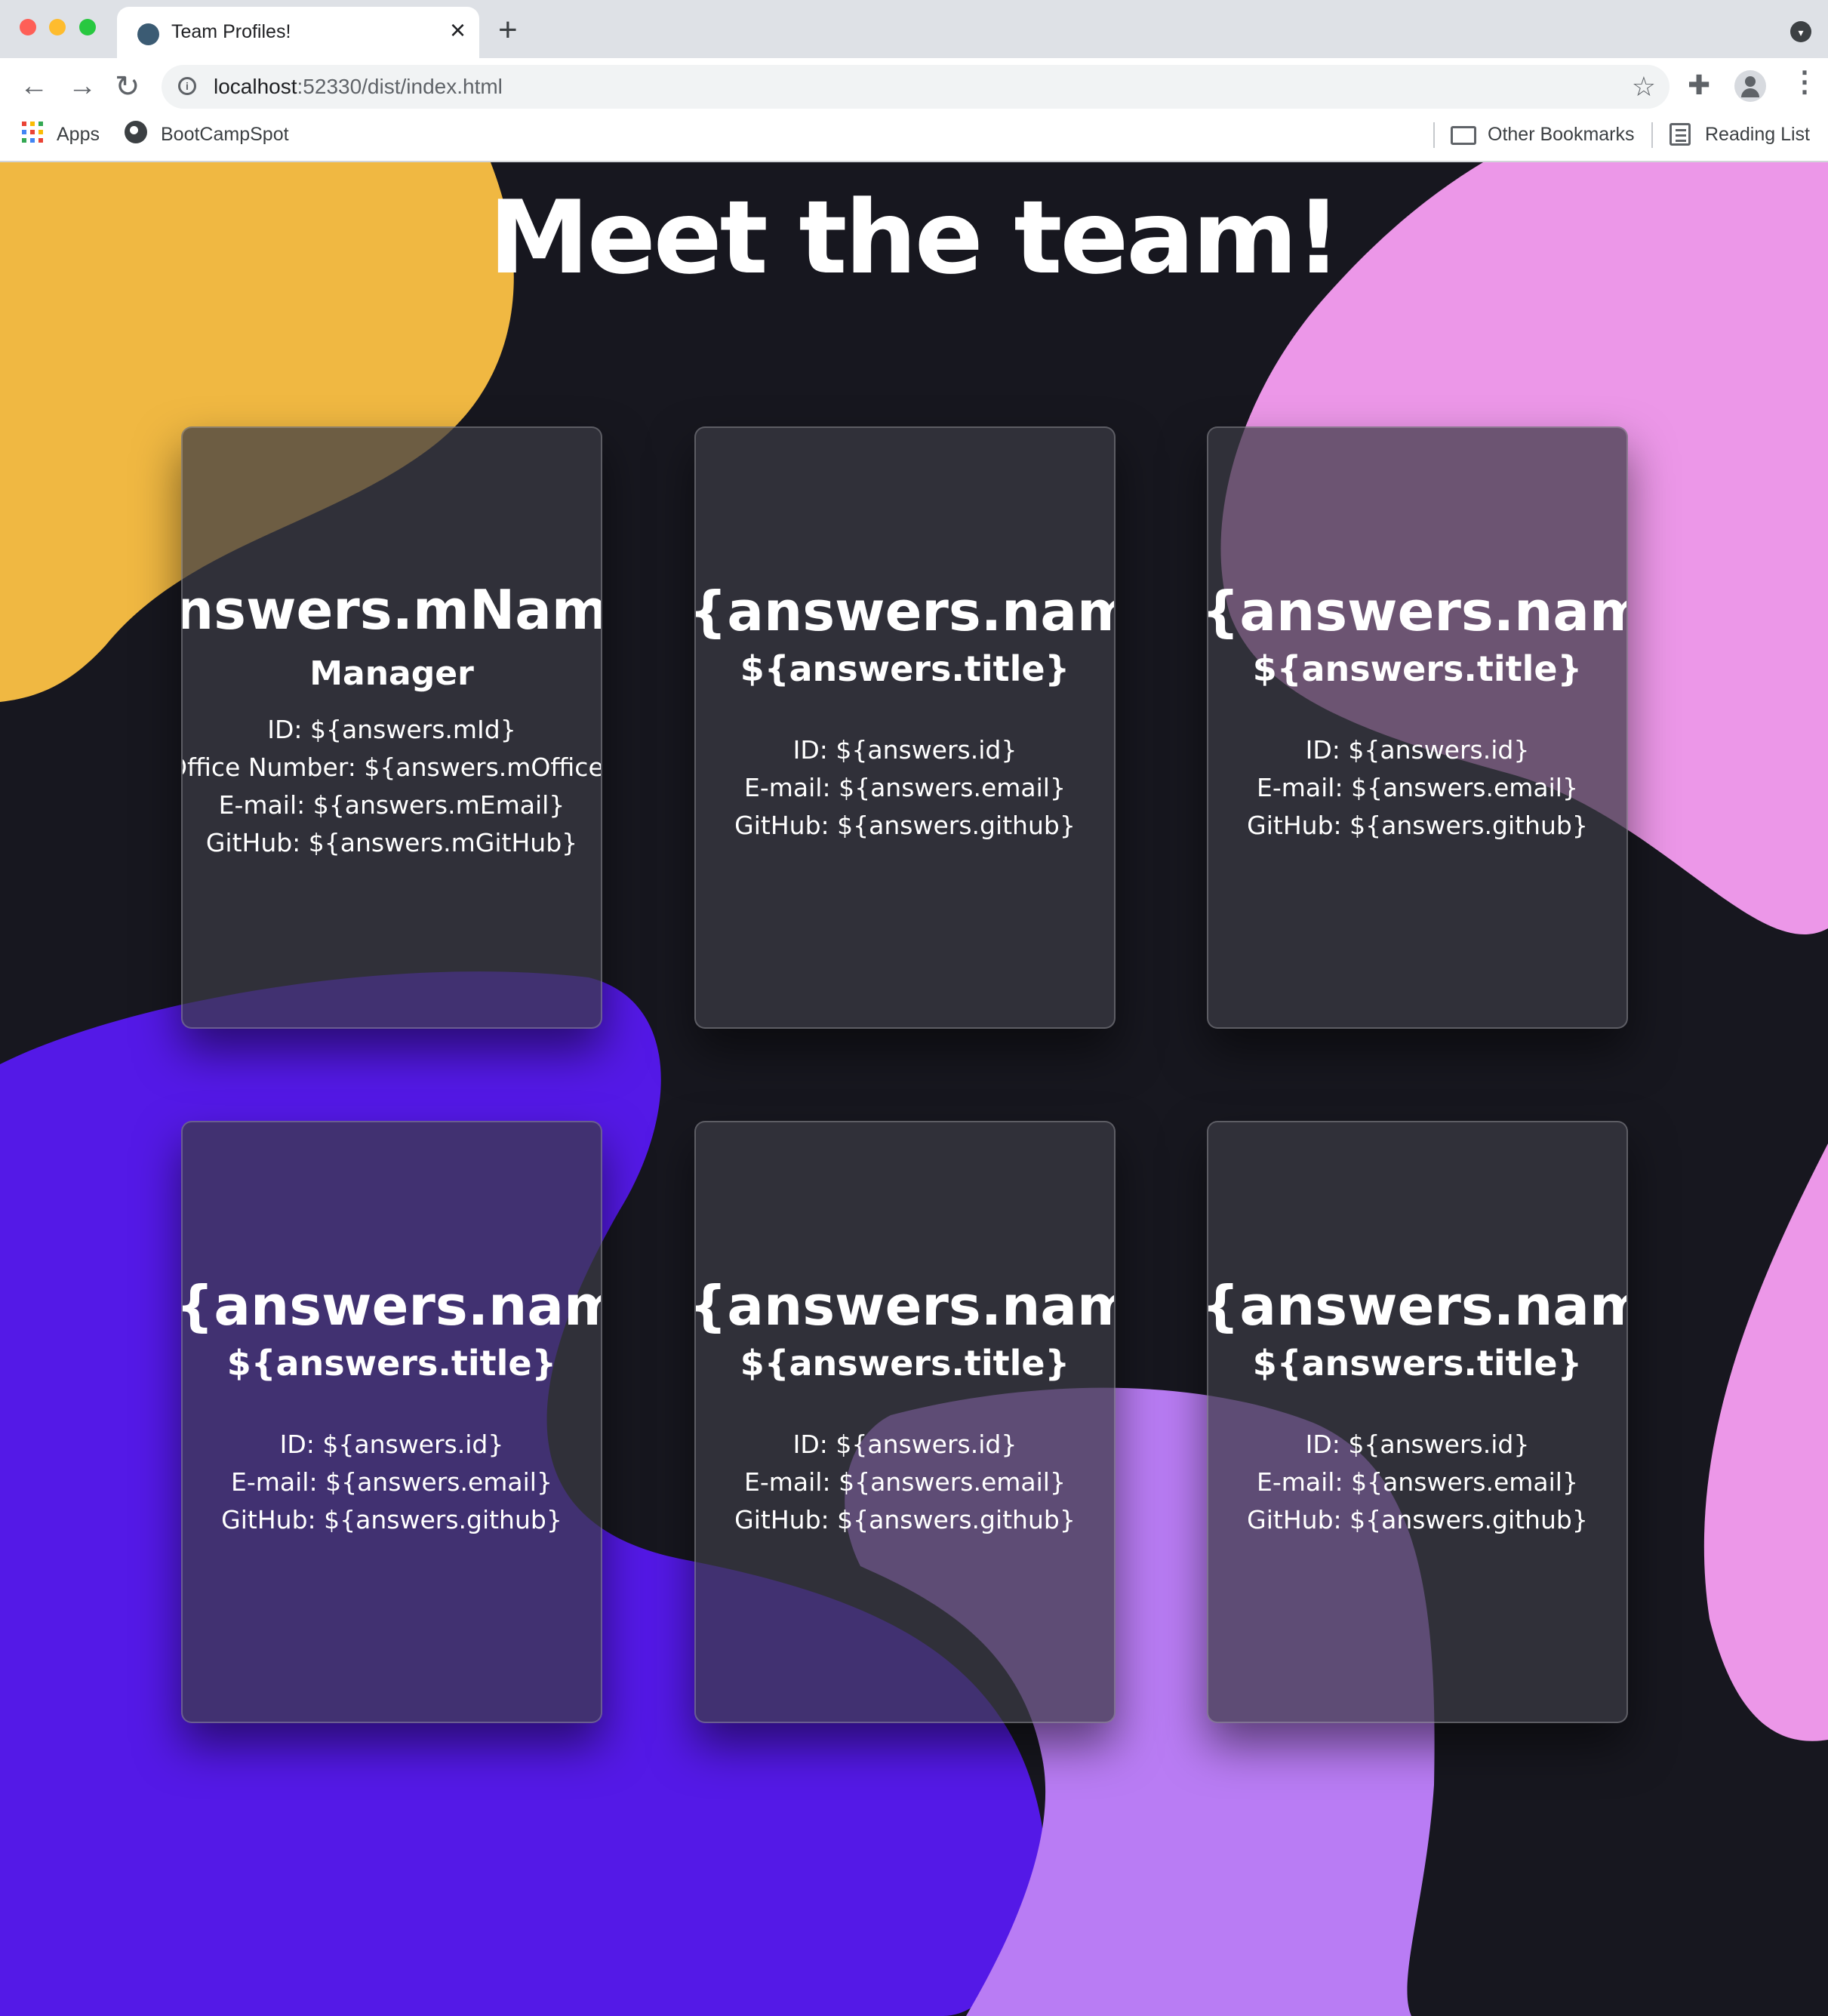 This screenshot has width=1828, height=2016. Describe the element at coordinates (136, 132) in the screenshot. I see `globe-icon` at that location.